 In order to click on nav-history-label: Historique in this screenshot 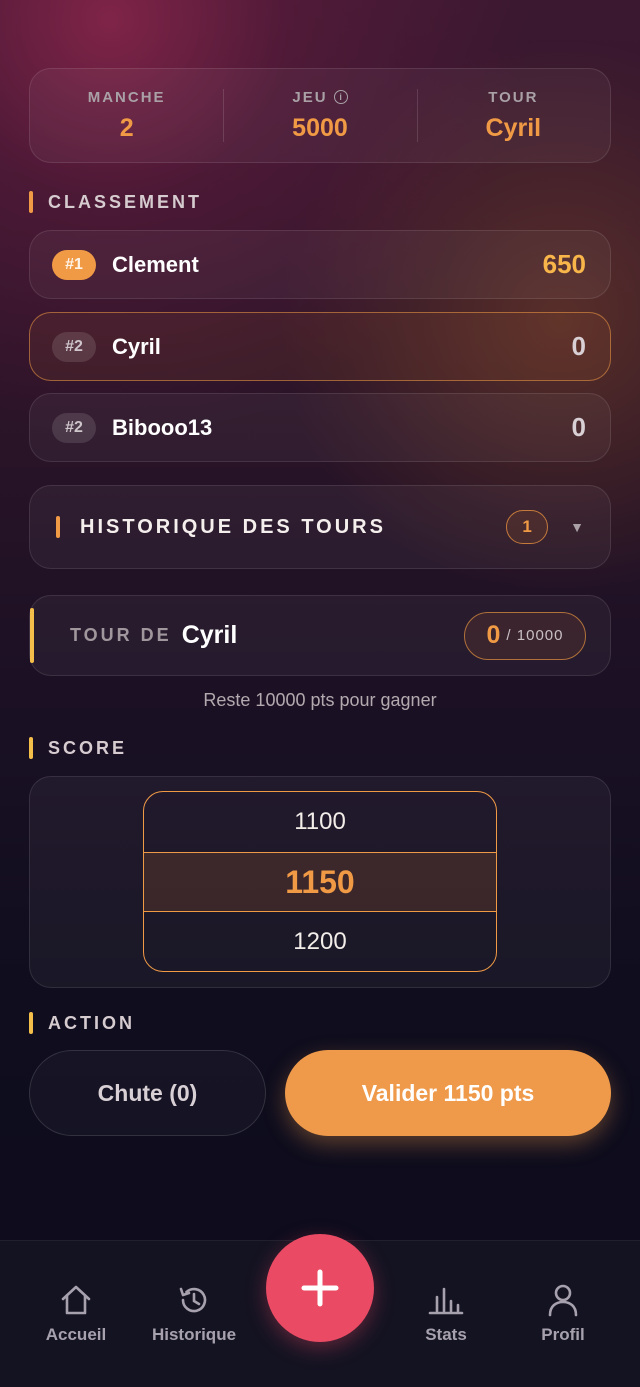, I will do `click(194, 1334)`.